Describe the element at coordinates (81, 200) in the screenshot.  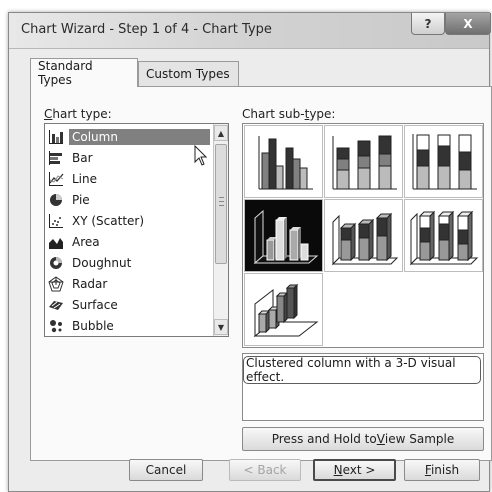
I see `list-item-label: Pie` at that location.